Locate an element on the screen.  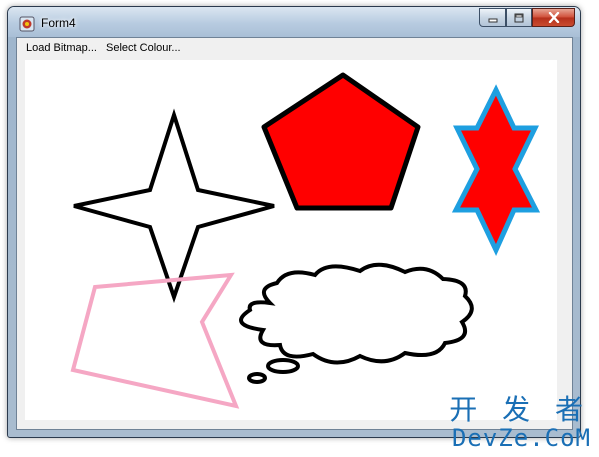
close-button is located at coordinates (553, 17).